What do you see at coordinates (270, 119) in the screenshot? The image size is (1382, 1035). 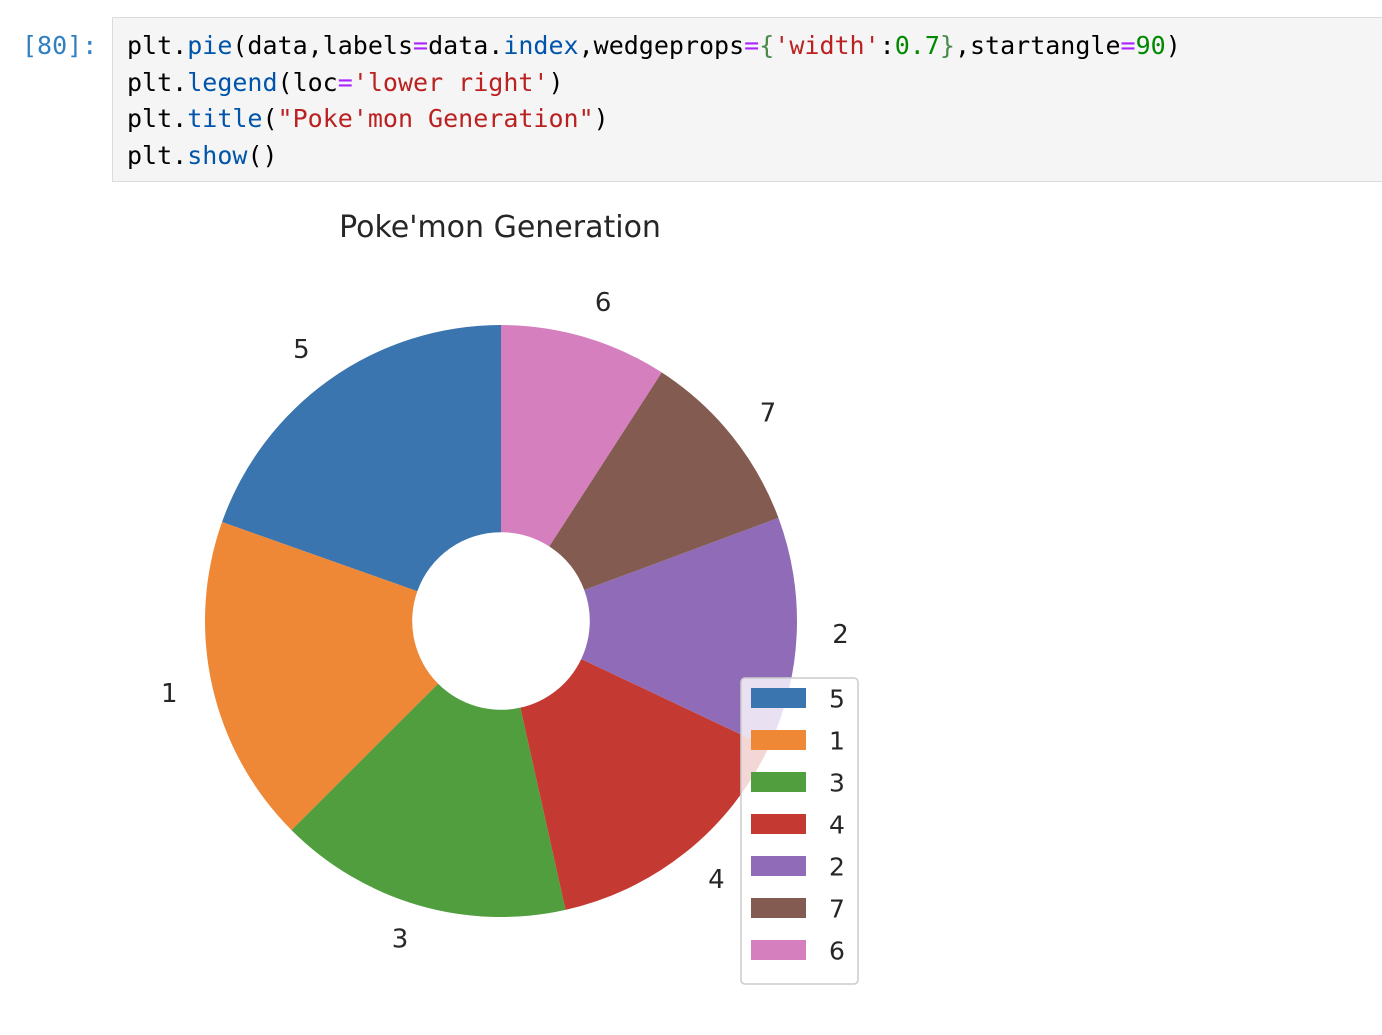 I see `code-token: (` at bounding box center [270, 119].